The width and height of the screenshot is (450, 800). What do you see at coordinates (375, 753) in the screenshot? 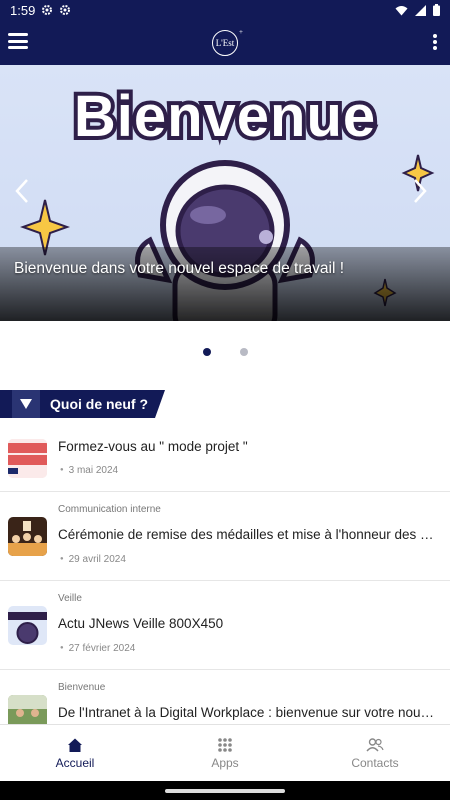
I see `nav-item-contacts: Contacts` at bounding box center [375, 753].